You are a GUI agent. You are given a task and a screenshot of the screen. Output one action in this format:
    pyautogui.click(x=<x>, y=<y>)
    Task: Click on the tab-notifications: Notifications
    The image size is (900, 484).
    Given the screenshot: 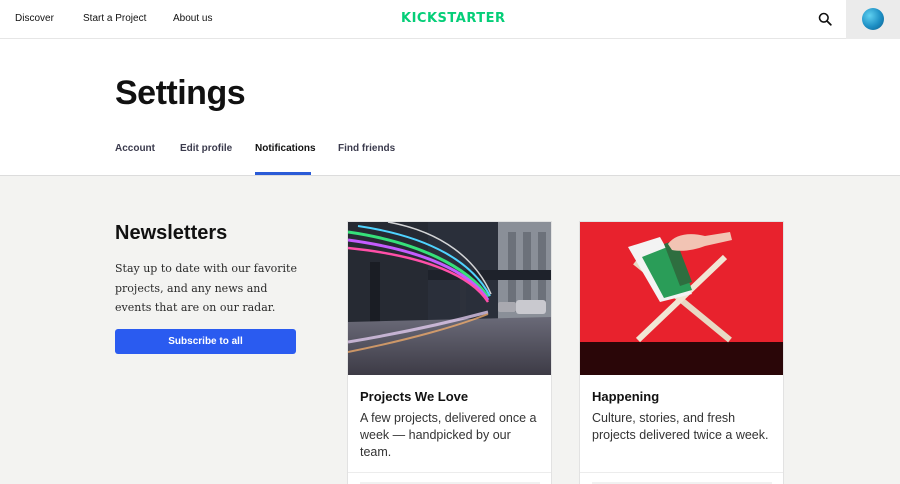 What is the action you would take?
    pyautogui.click(x=285, y=148)
    